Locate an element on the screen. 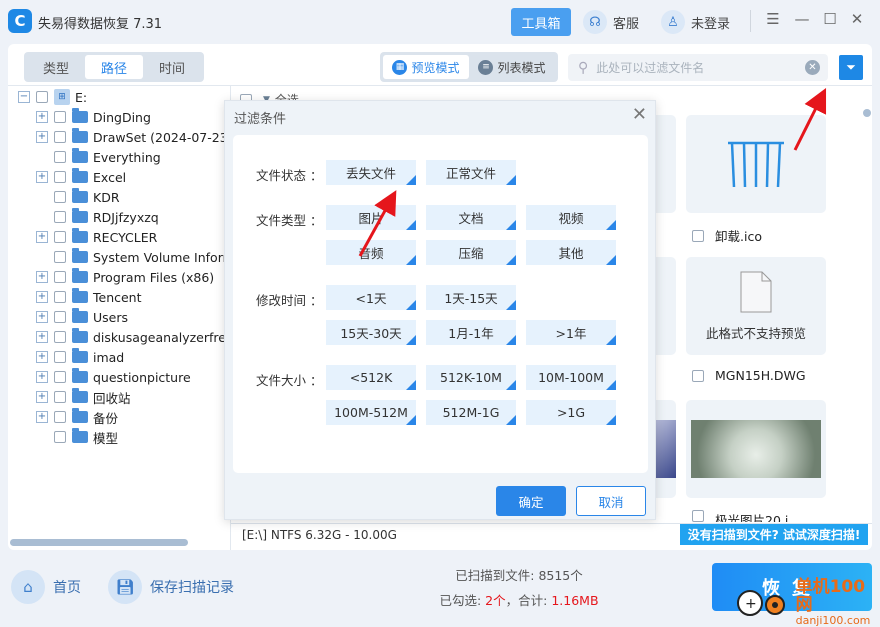 The height and width of the screenshot is (627, 880). vertical-scrollbar is located at coordinates (867, 113).